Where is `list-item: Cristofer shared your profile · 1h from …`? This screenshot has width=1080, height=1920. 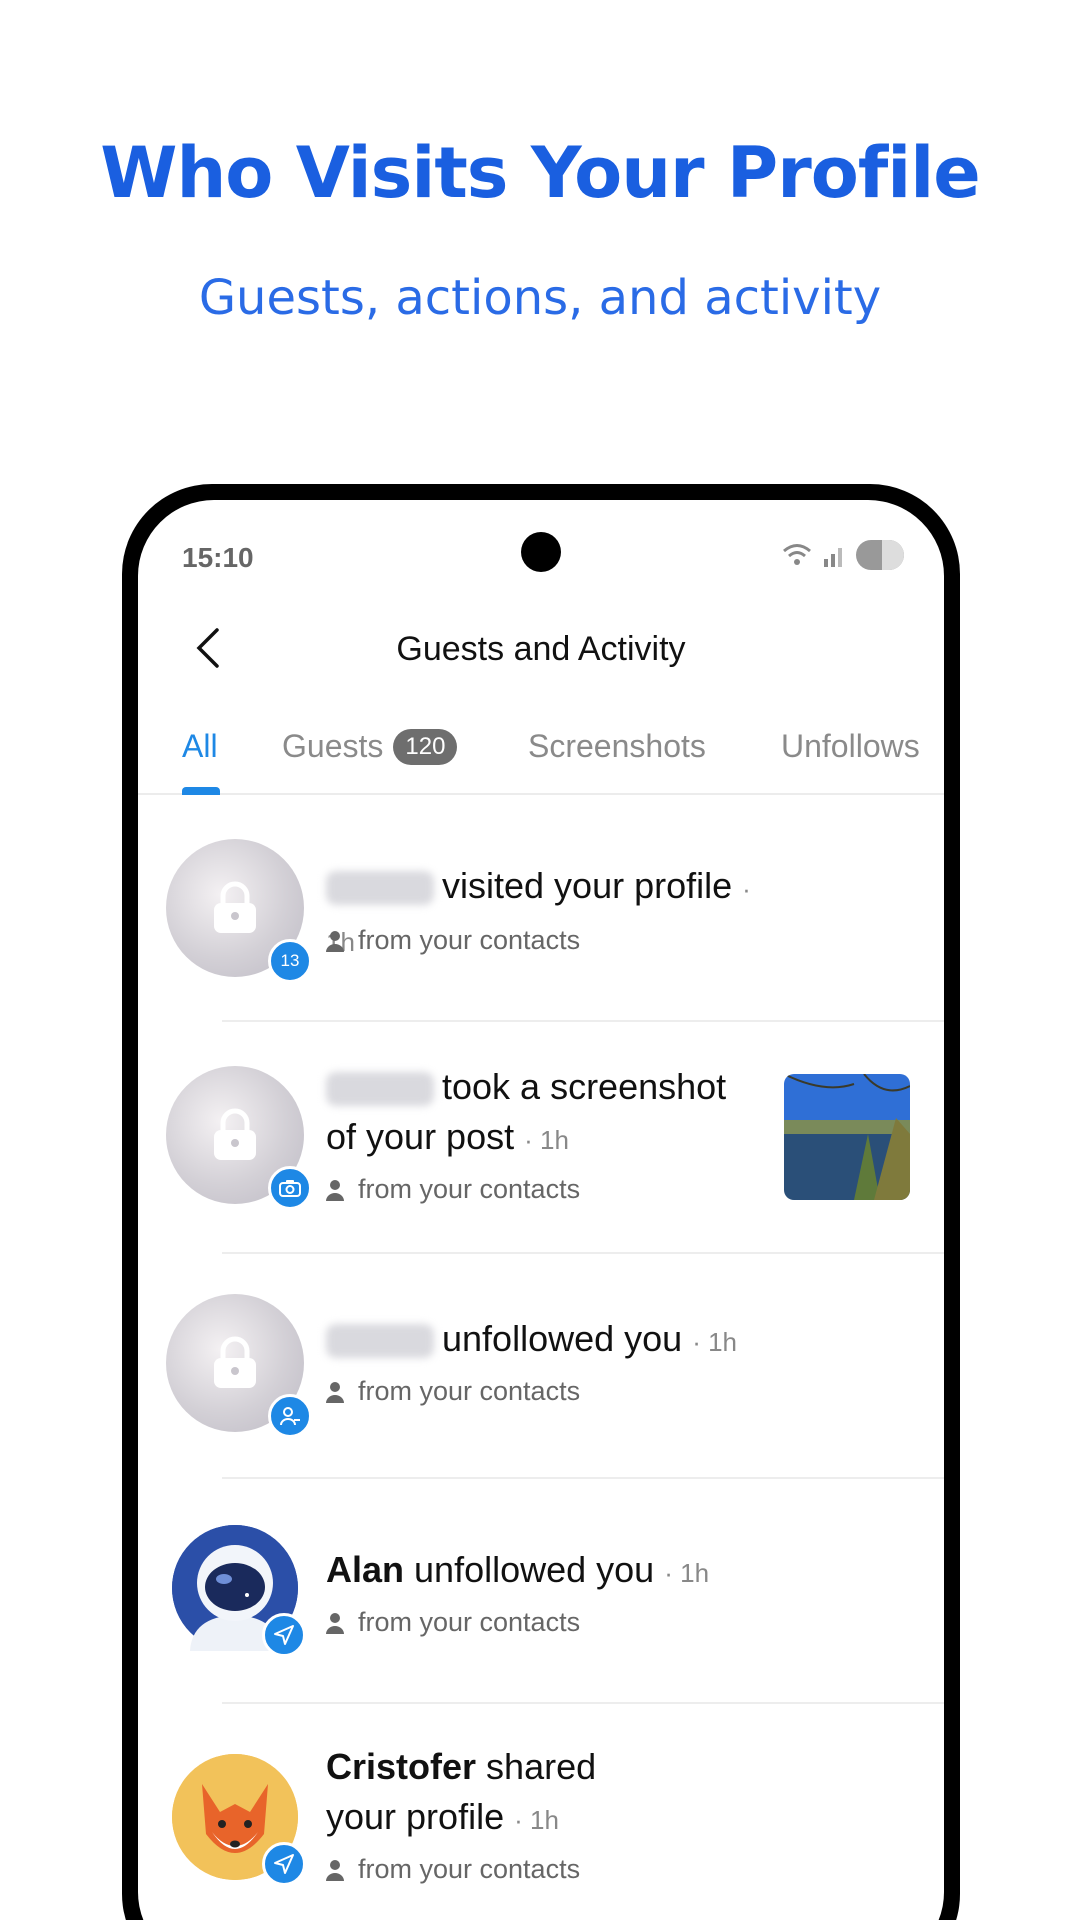 list-item: Cristofer shared your profile · 1h from … is located at coordinates (558, 1812).